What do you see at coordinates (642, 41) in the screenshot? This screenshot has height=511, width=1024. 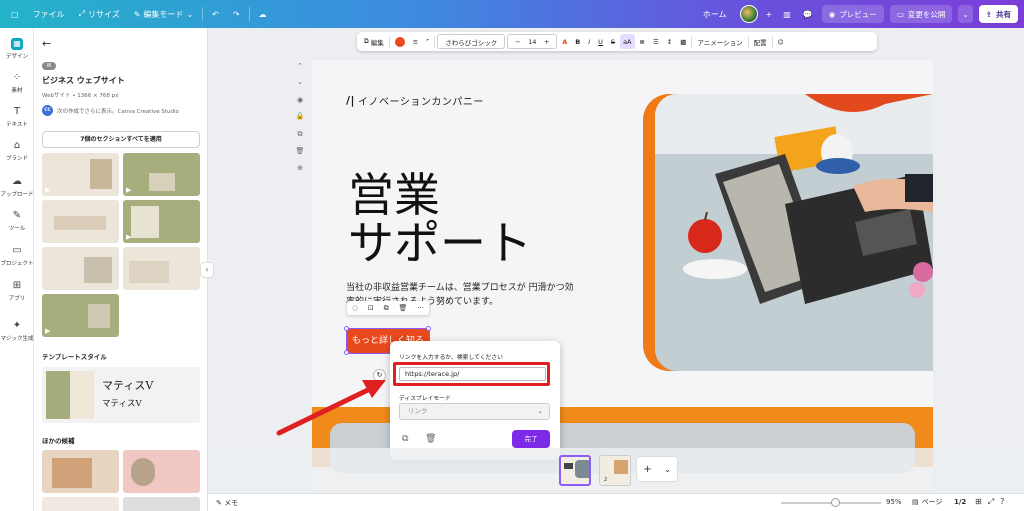 I see `align-icon: ≣` at bounding box center [642, 41].